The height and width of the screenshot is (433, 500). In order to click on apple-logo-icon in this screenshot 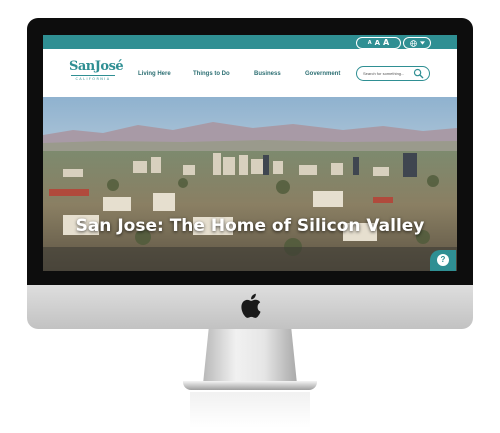, I will do `click(251, 305)`.